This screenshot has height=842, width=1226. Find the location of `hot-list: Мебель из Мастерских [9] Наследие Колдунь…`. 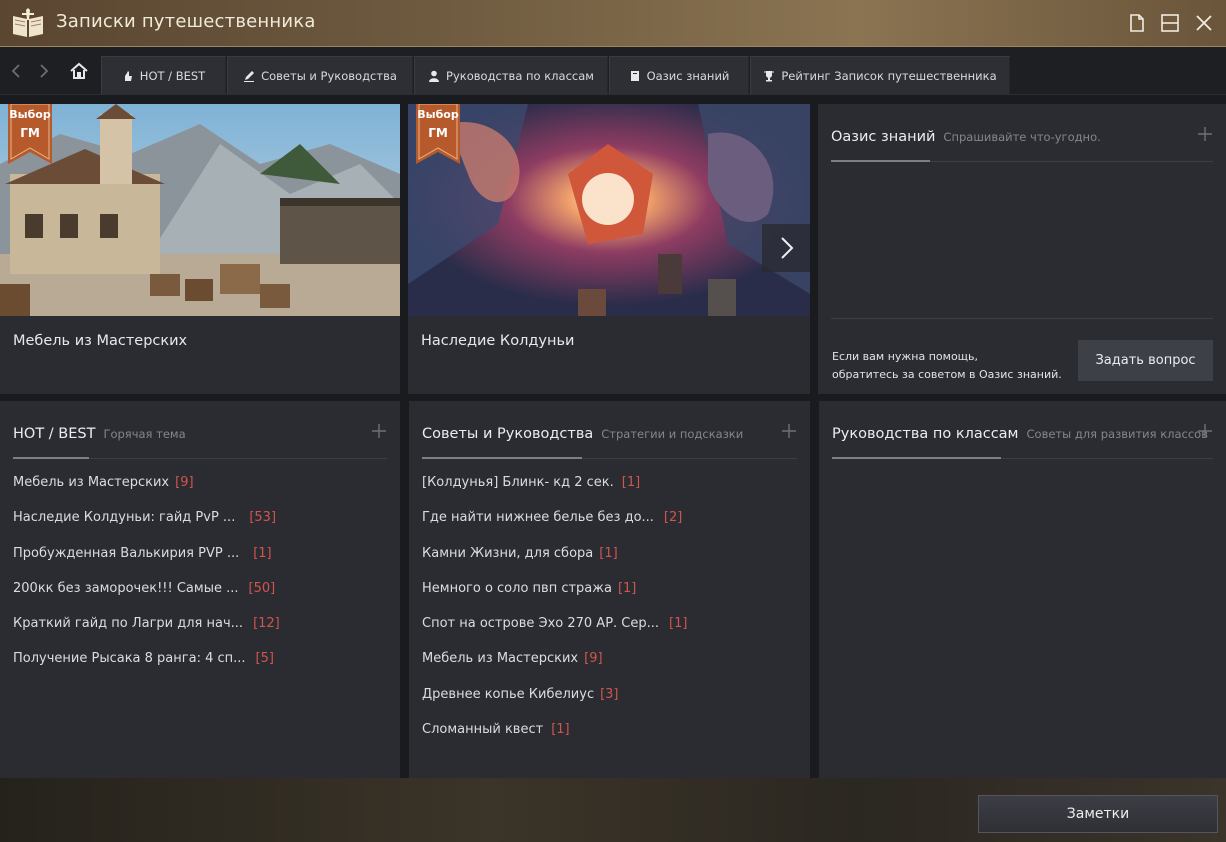

hot-list: Мебель из Мастерских [9] Наследие Колдунь… is located at coordinates (200, 581).